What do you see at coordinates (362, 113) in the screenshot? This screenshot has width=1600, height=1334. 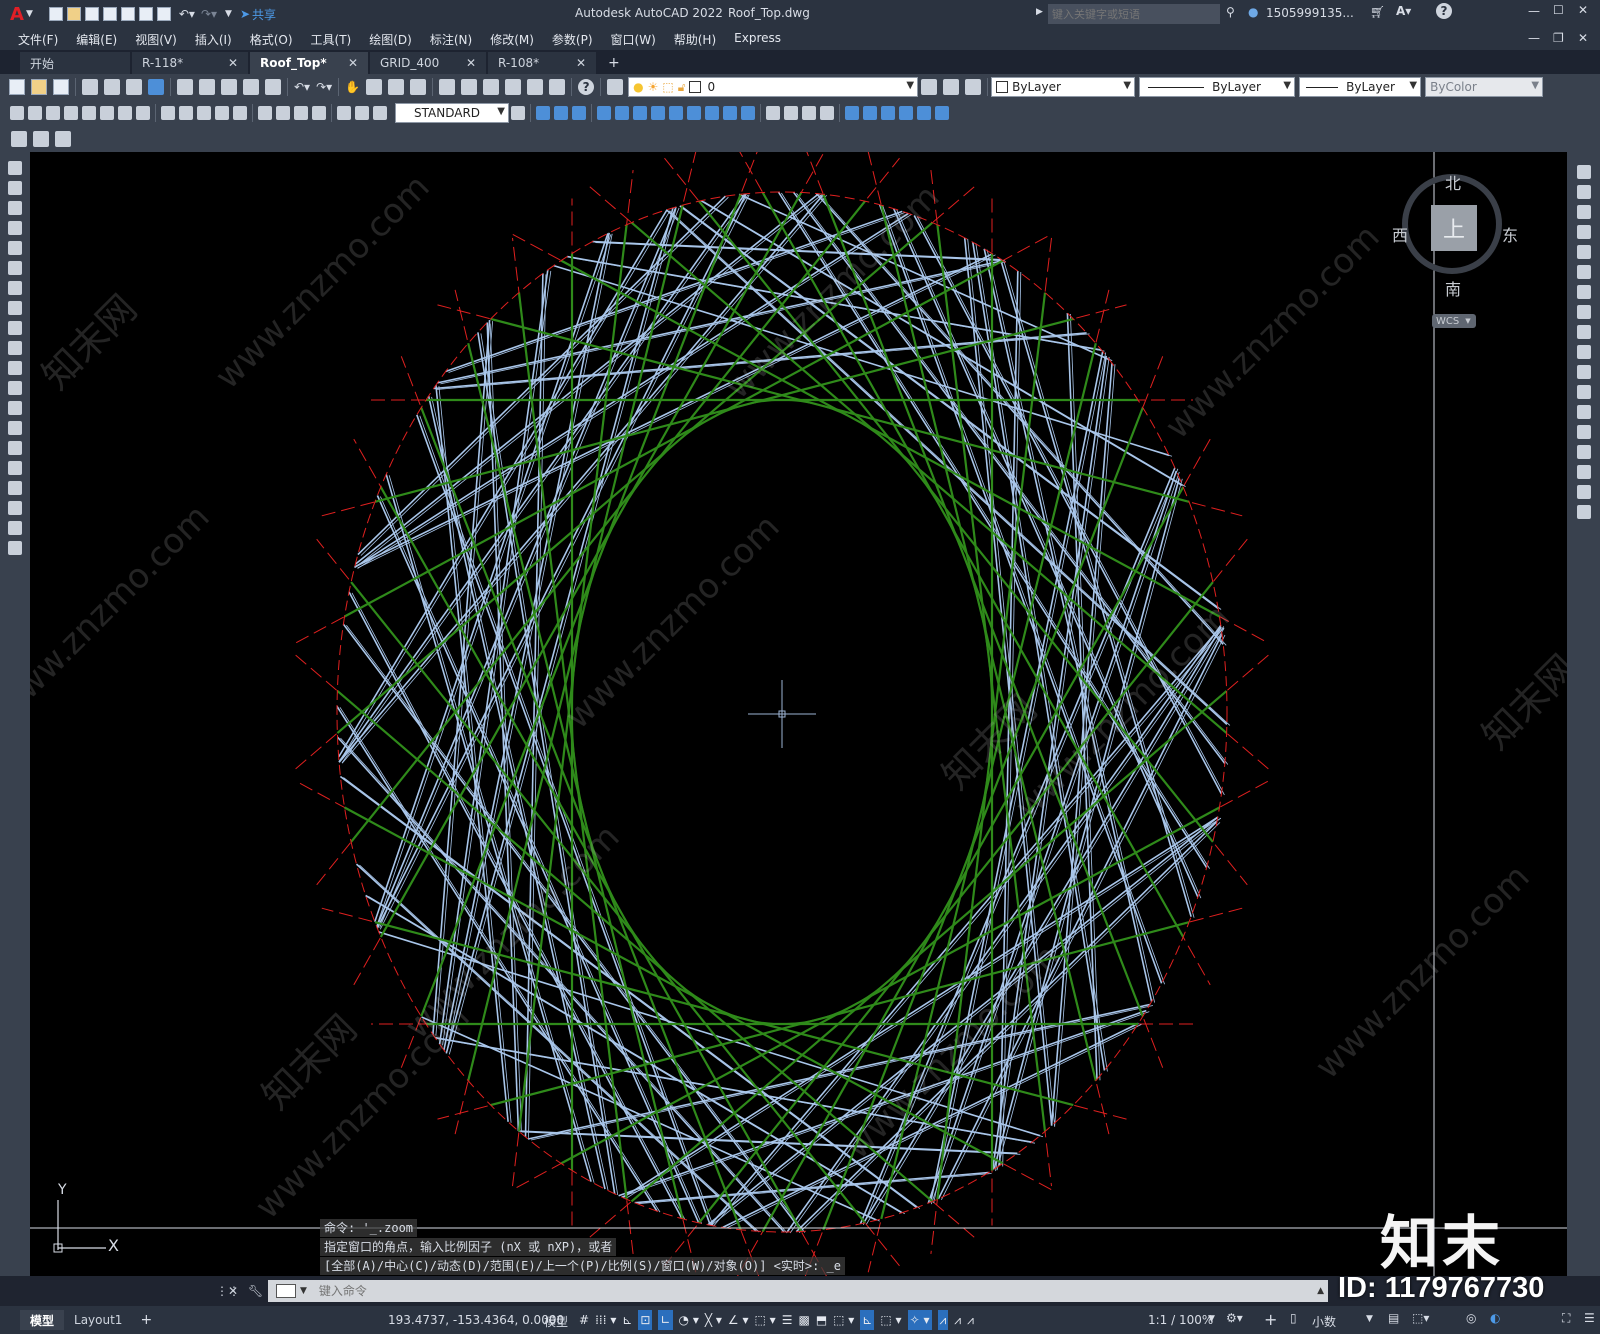 I see `dim-text-edit-icon` at bounding box center [362, 113].